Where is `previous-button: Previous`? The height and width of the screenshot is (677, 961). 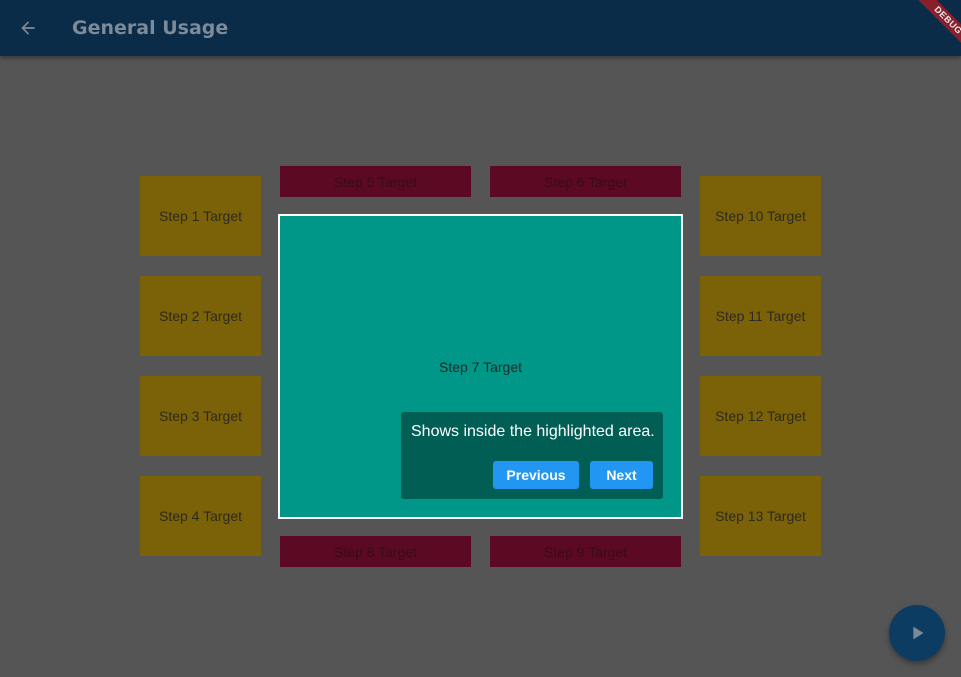 previous-button: Previous is located at coordinates (536, 475).